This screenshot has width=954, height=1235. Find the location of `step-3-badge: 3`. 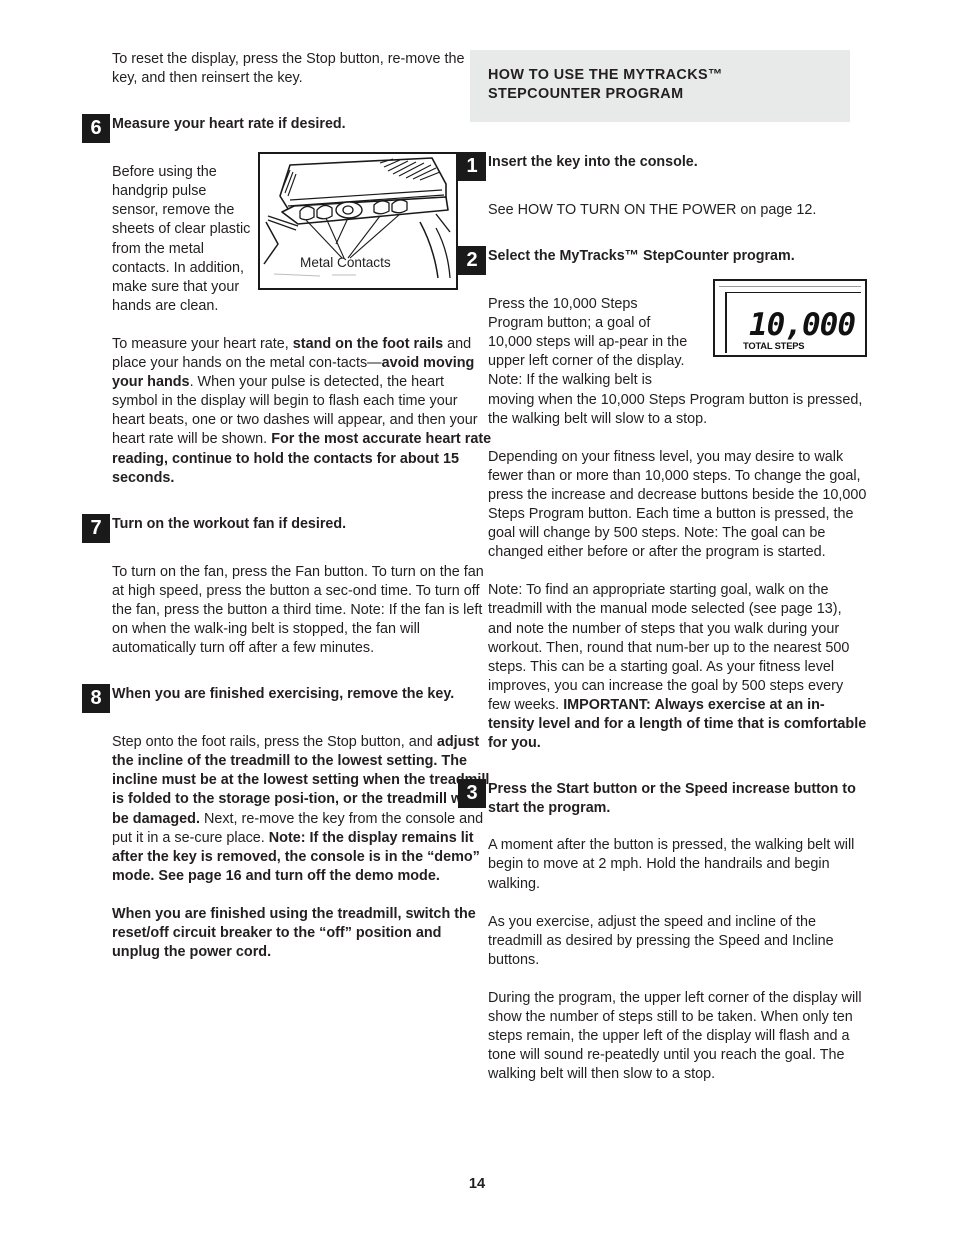

step-3-badge: 3 is located at coordinates (472, 794).